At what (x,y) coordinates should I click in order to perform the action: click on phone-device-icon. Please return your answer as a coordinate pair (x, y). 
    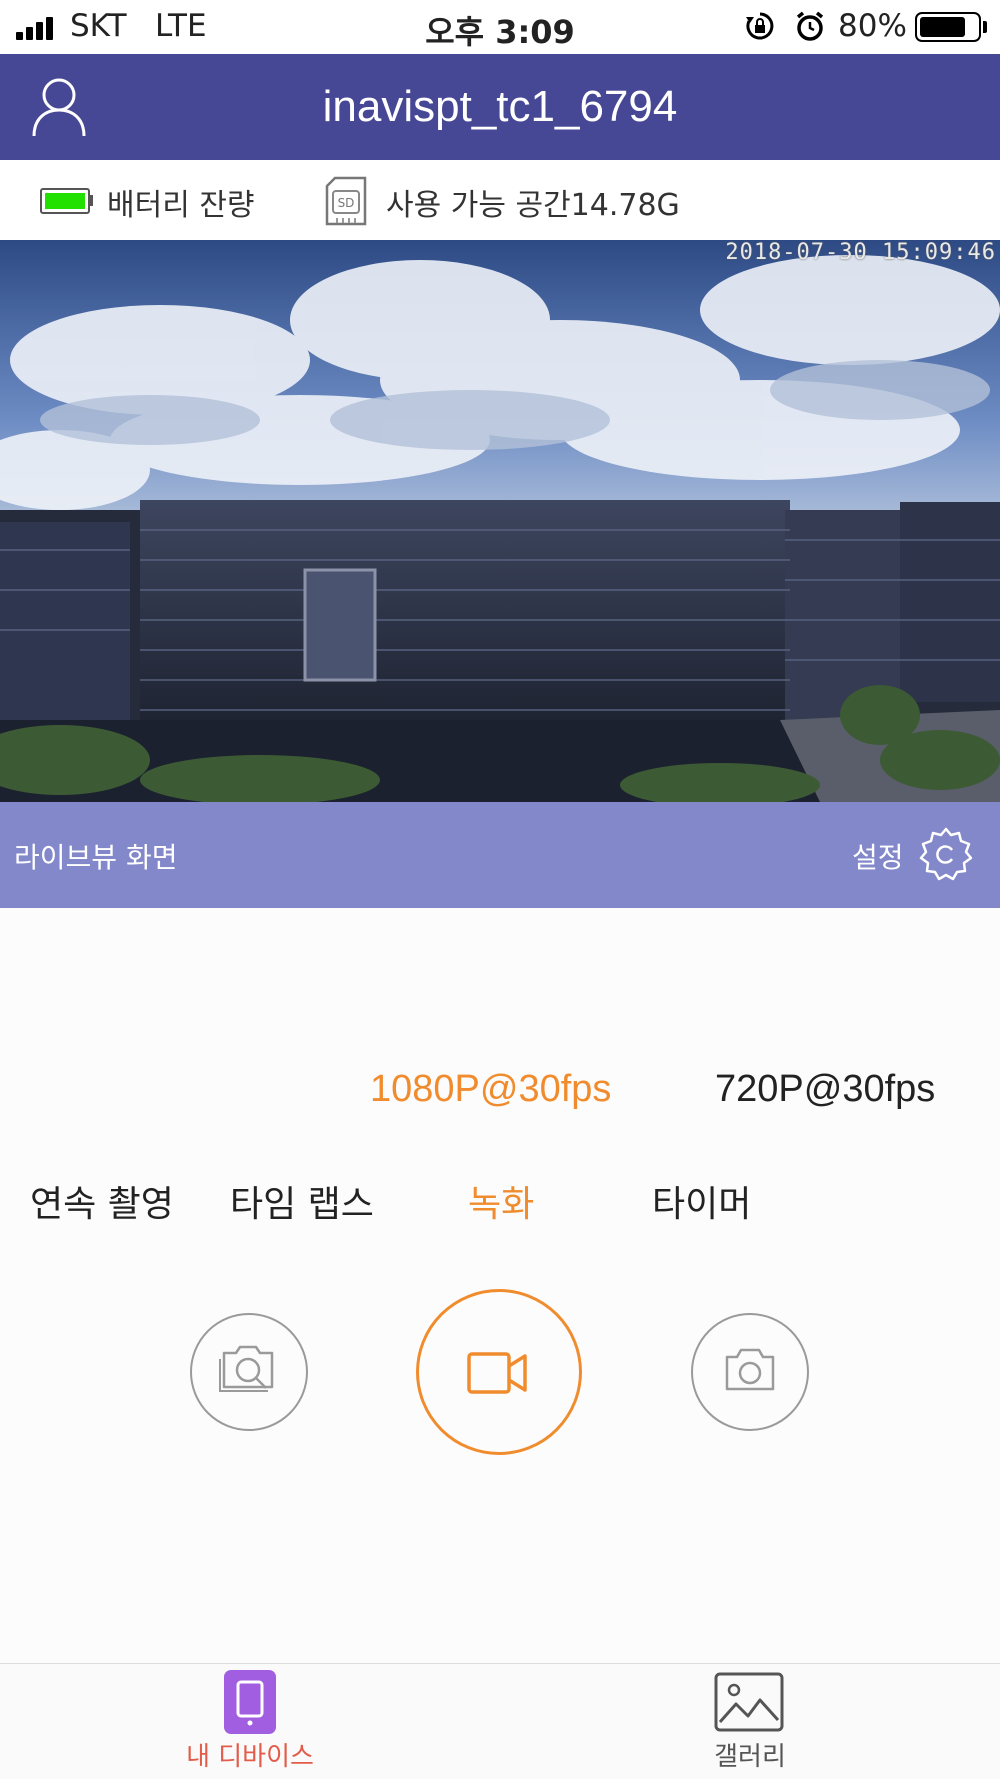
    Looking at the image, I should click on (250, 1702).